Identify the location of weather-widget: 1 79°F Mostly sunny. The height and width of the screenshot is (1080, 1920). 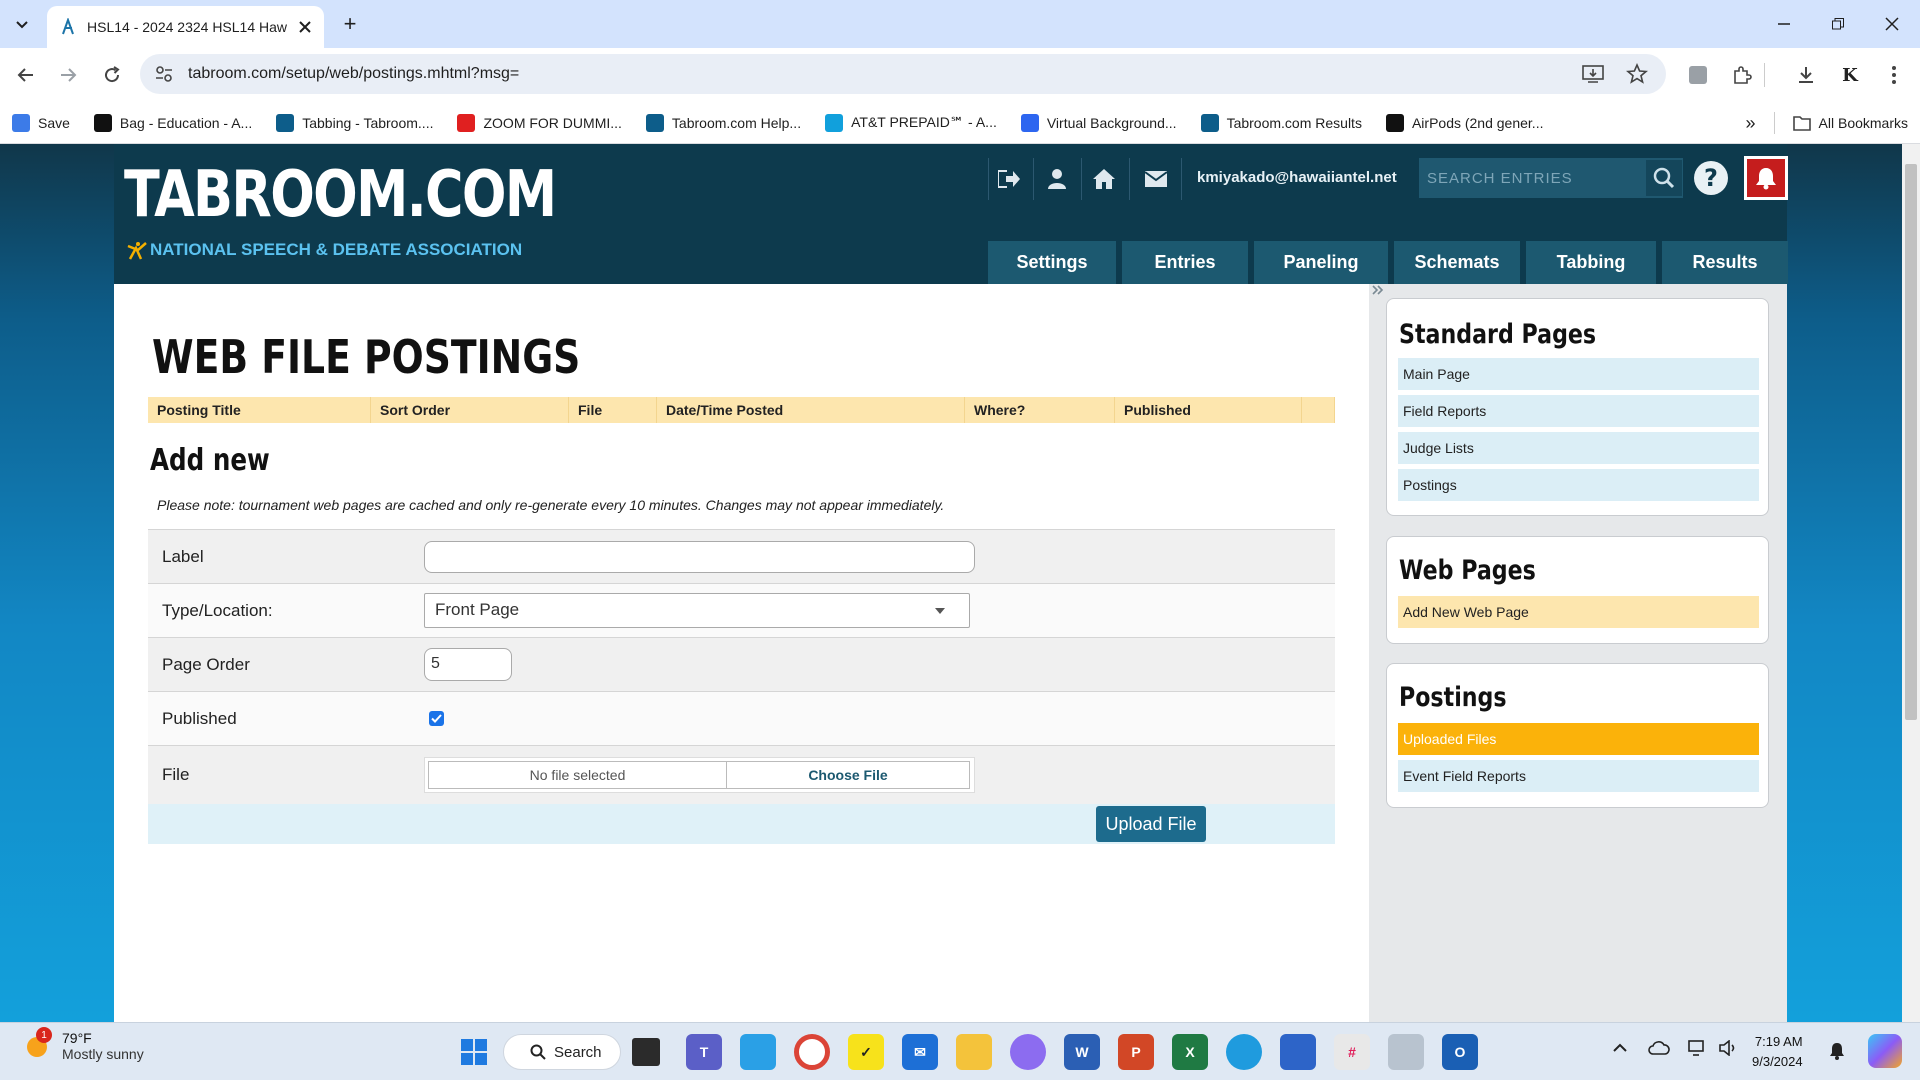
(83, 1044).